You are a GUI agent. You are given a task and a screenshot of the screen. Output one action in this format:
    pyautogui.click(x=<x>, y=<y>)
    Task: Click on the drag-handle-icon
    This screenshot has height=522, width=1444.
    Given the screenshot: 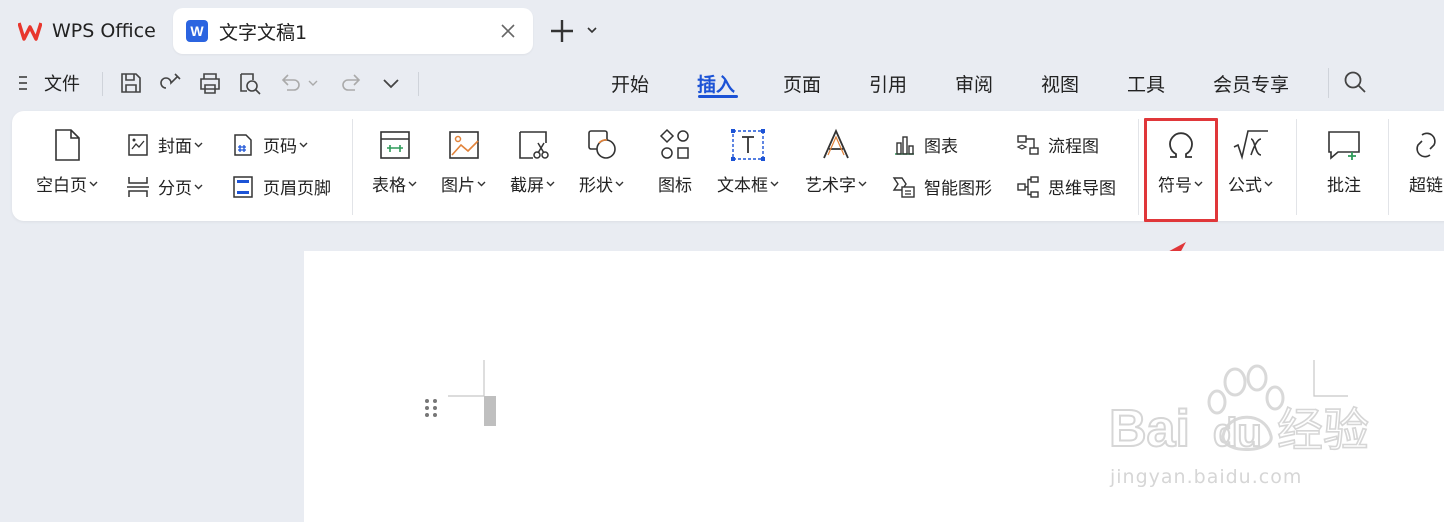 What is the action you would take?
    pyautogui.click(x=431, y=410)
    